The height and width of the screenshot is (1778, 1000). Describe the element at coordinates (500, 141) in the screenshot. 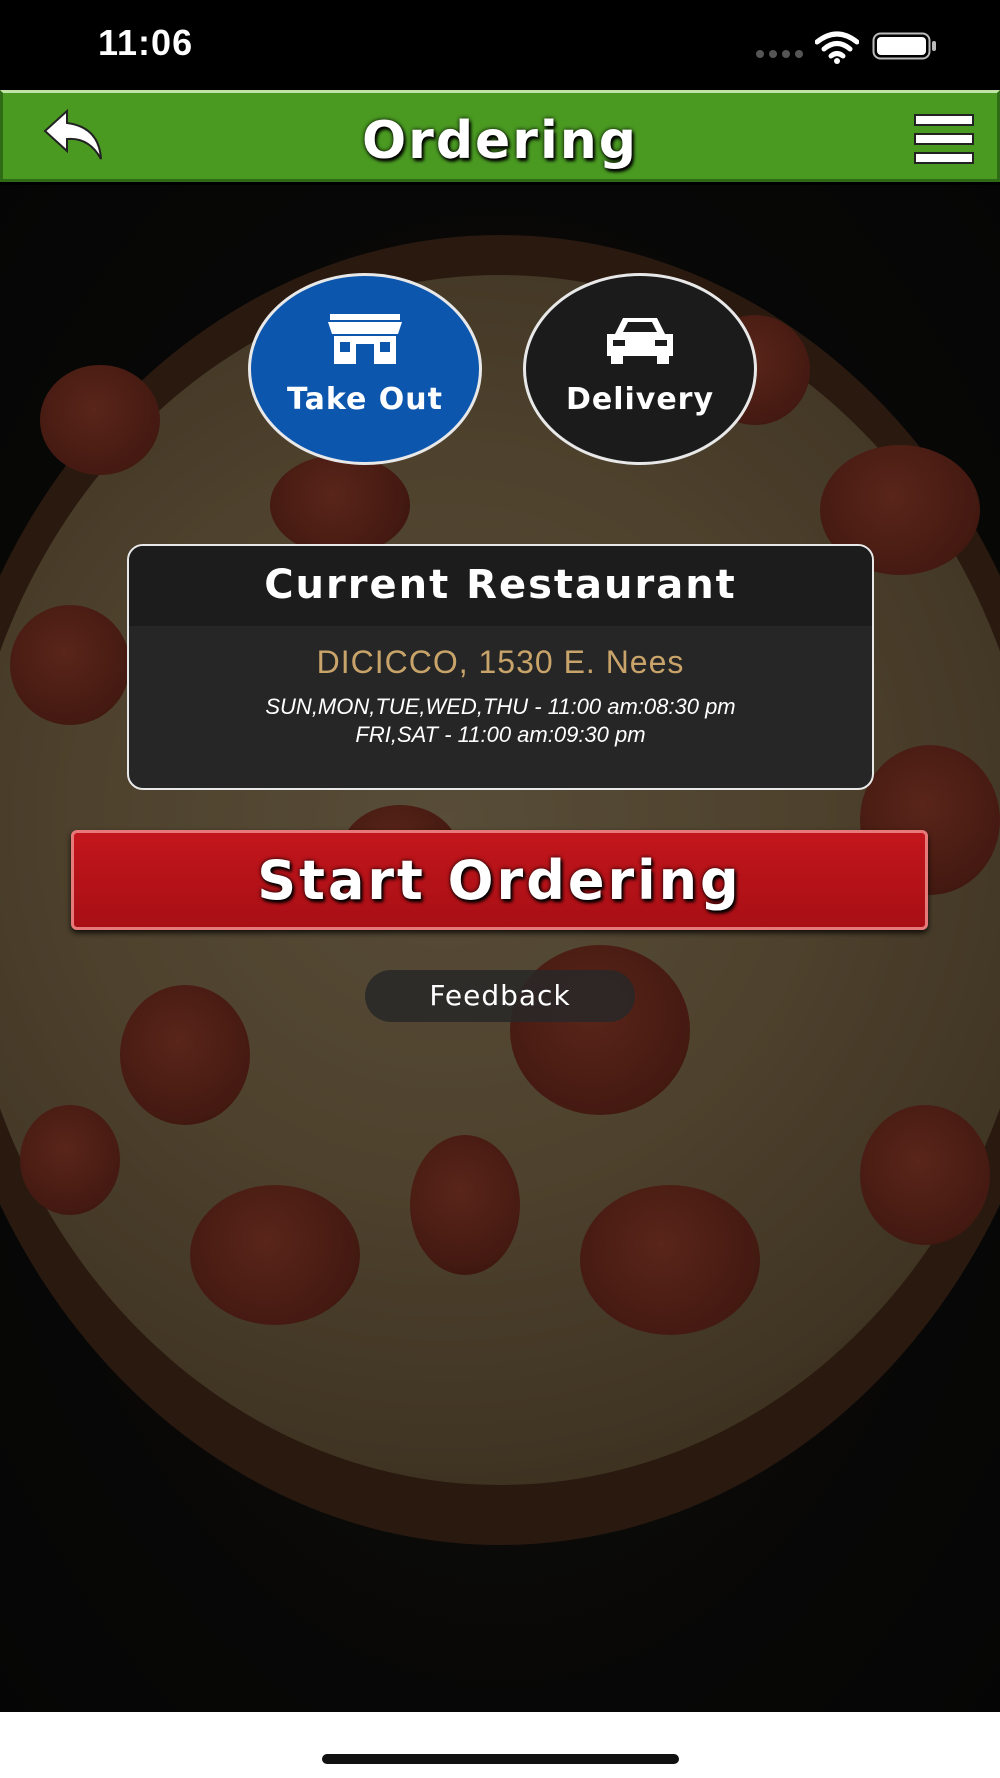

I see `page-title: Ordering` at that location.